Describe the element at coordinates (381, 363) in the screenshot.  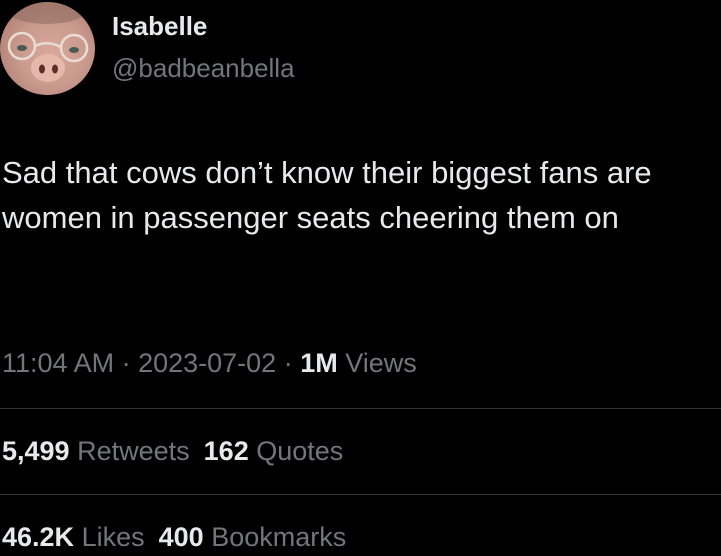
I see `views-label: Views` at that location.